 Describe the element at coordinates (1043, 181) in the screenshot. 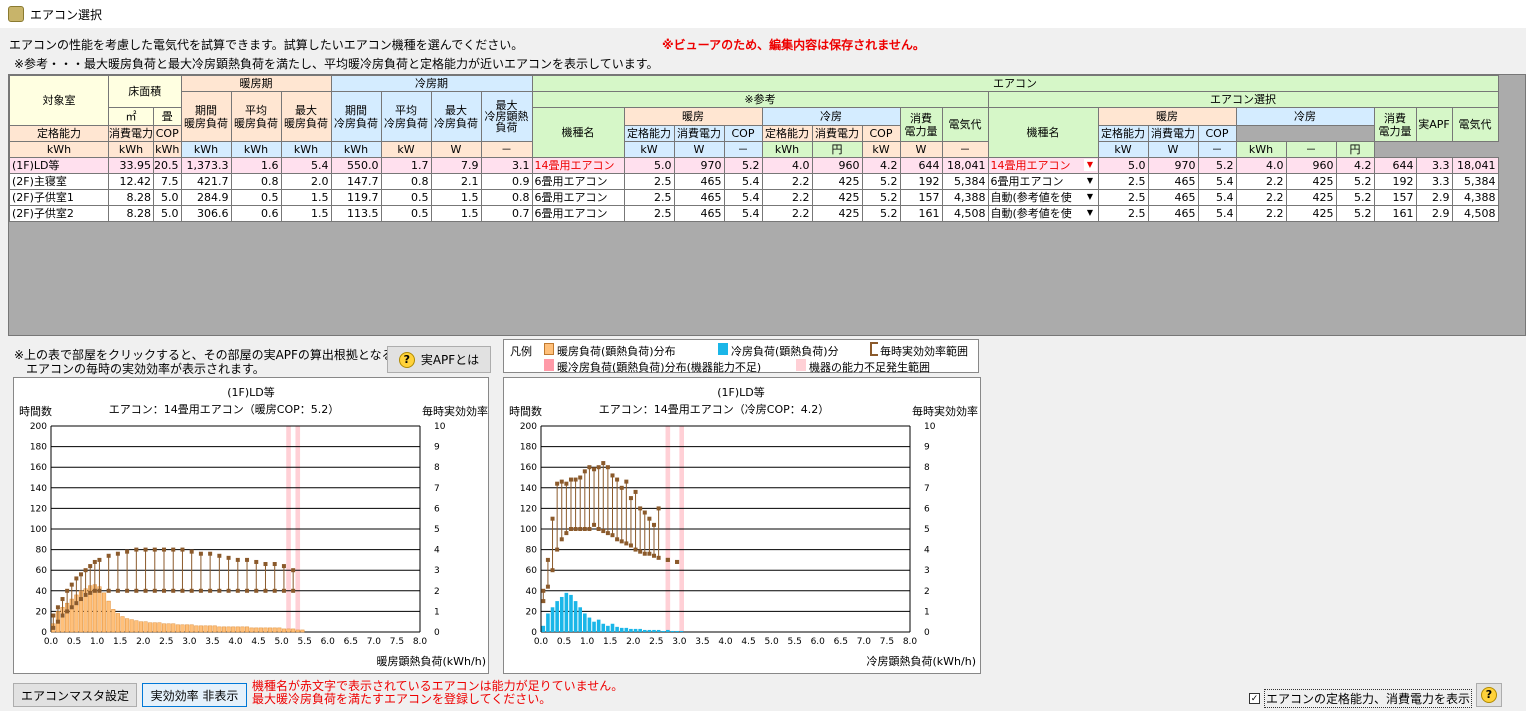

I see `model-select: 6畳用エアコン ▼` at that location.